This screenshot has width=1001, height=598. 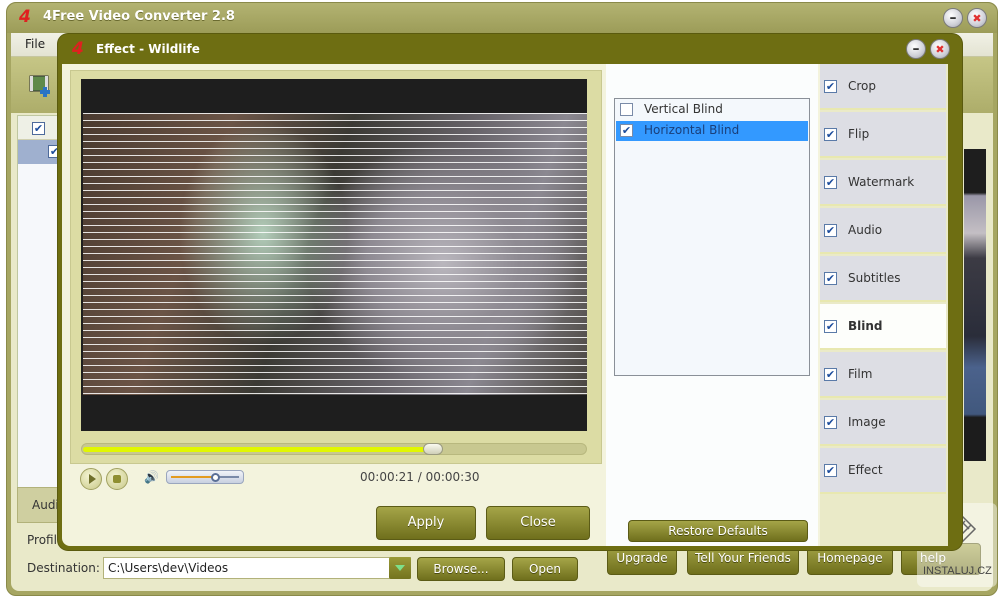 I want to click on menu-file: File, so click(x=35, y=44).